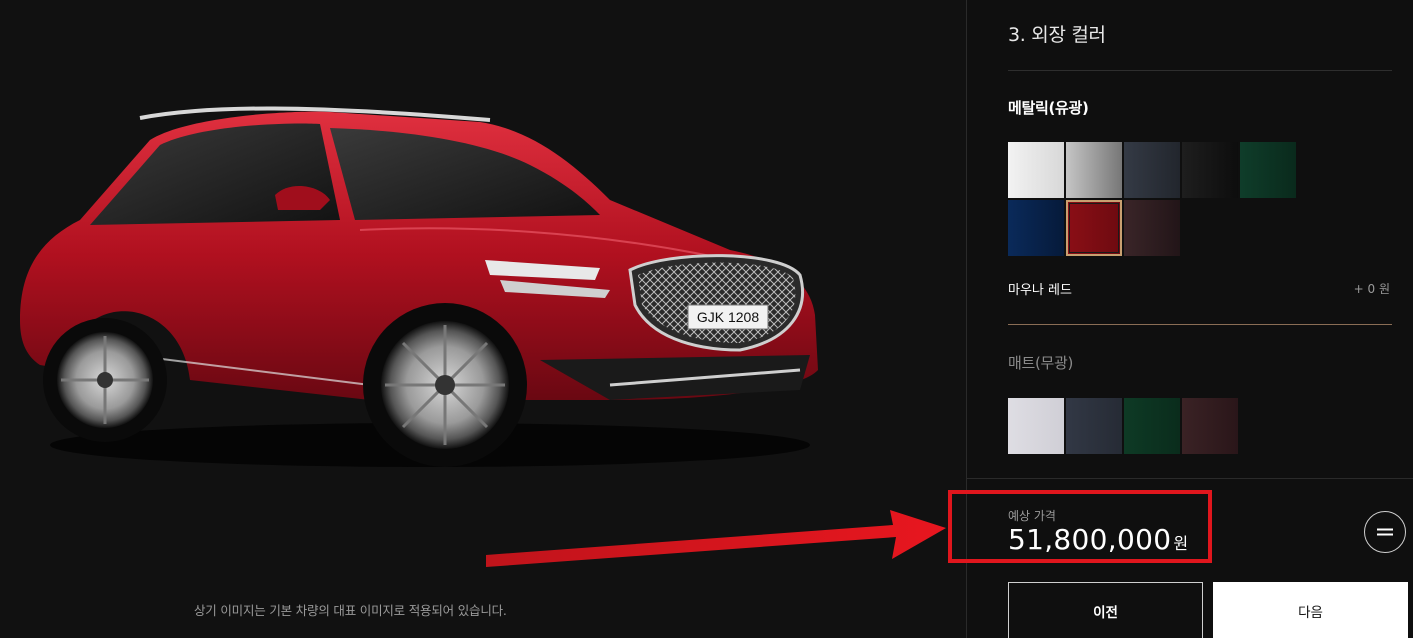 This screenshot has height=638, width=1413. Describe the element at coordinates (1048, 108) in the screenshot. I see `metallic-group-title: 메탈릭(유광)` at that location.